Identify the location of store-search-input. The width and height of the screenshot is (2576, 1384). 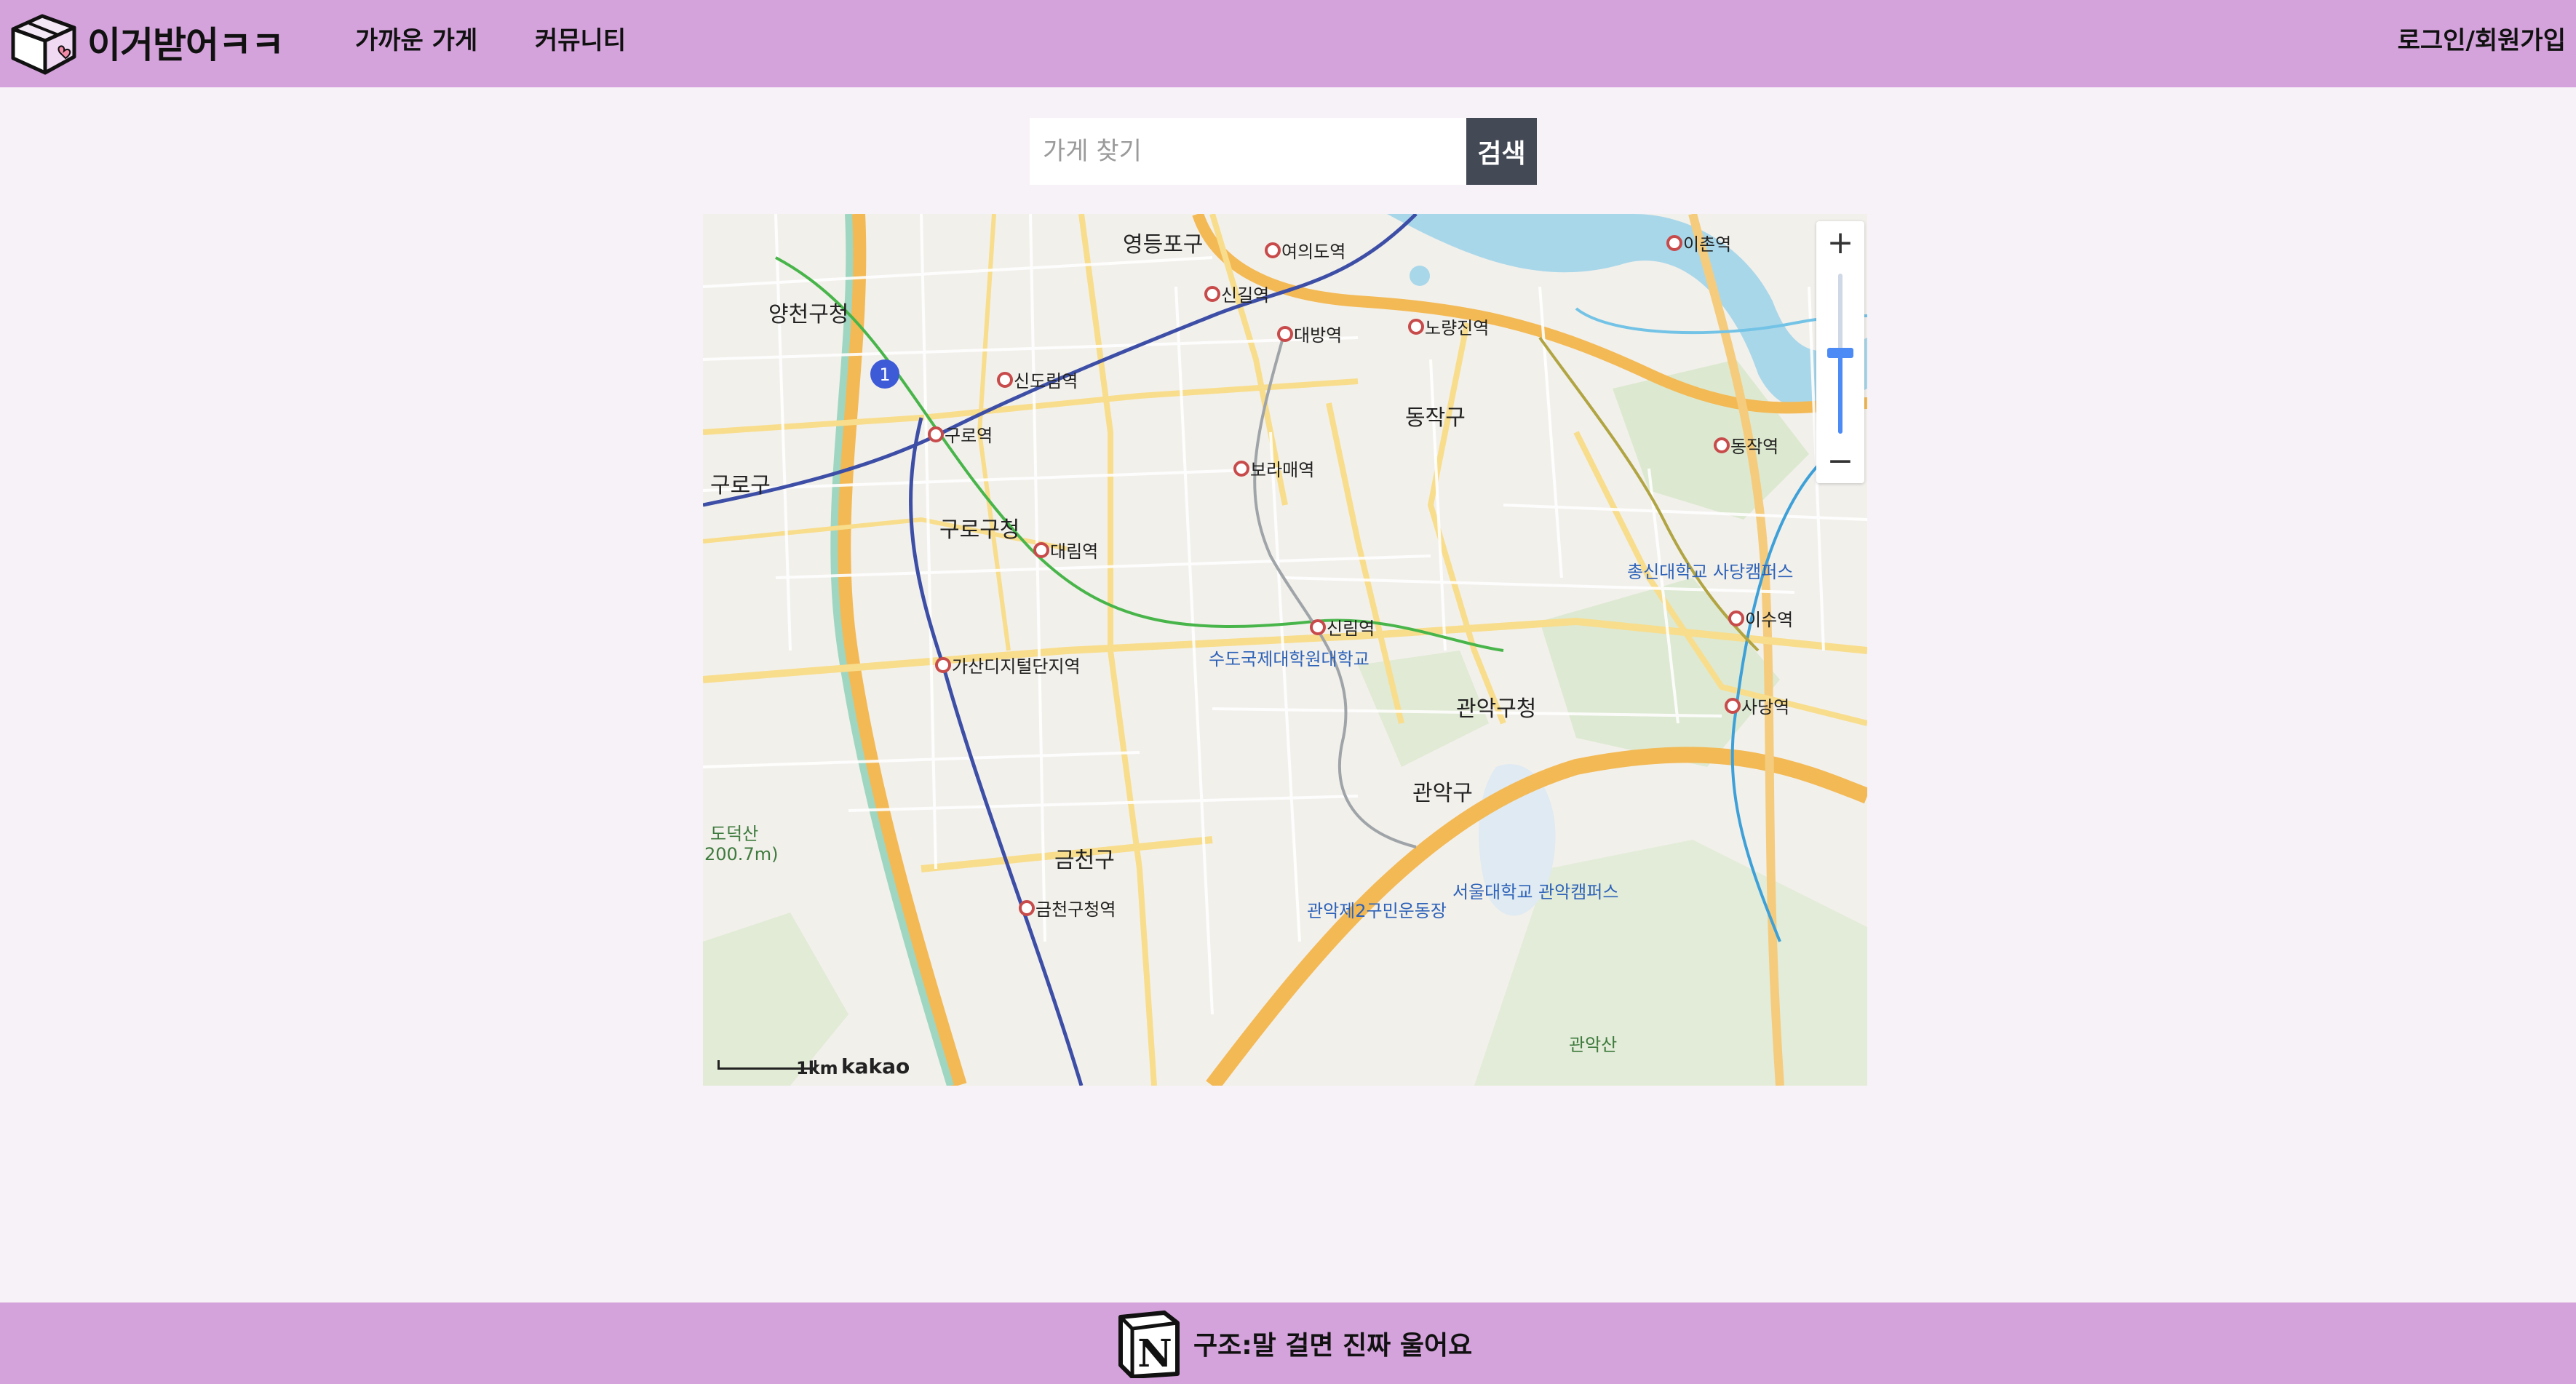
(1248, 151).